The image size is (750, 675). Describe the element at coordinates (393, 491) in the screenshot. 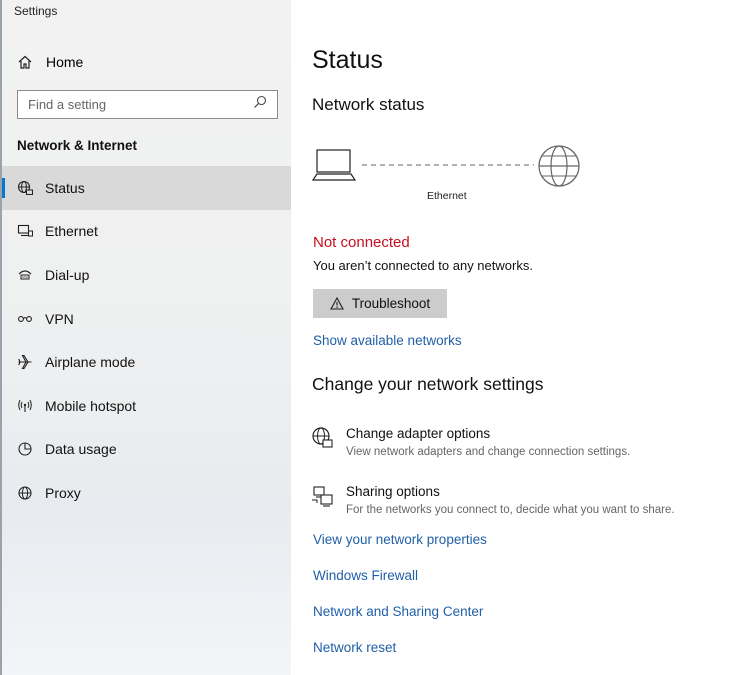

I see `option-title: Sharing options` at that location.